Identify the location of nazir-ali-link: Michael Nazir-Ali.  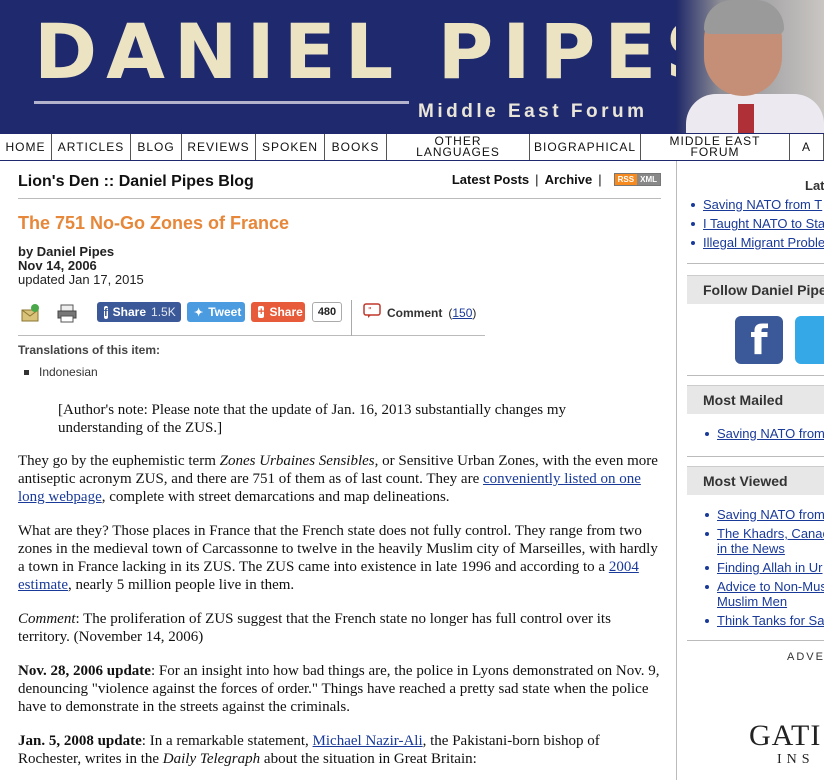
(368, 741).